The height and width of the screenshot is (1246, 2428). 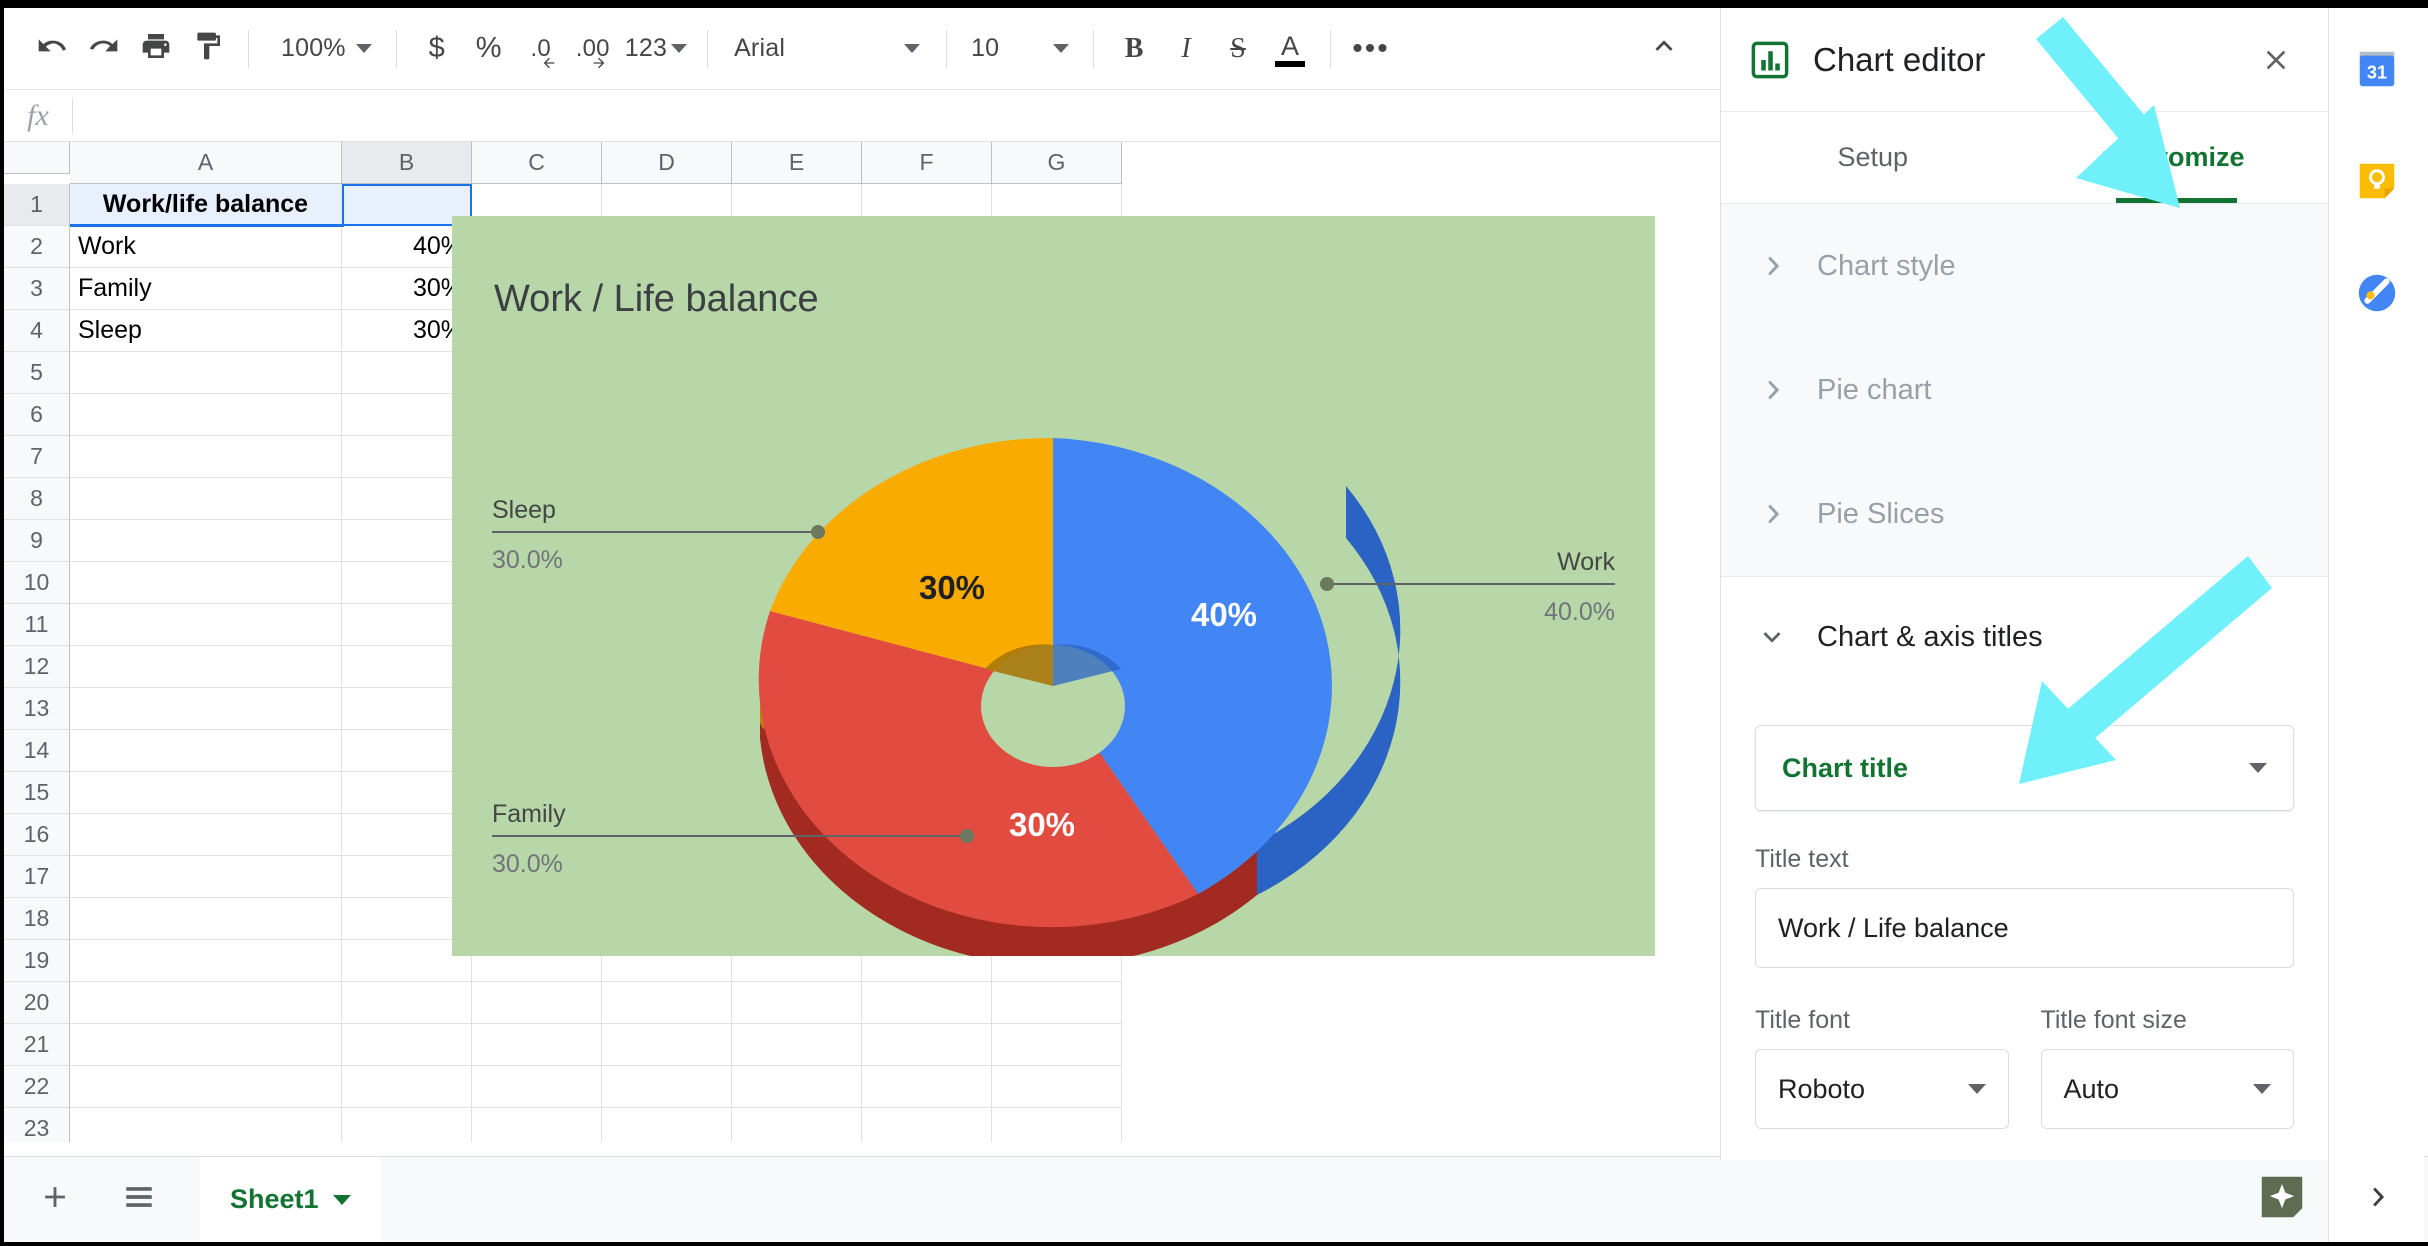 What do you see at coordinates (206, 1045) in the screenshot?
I see `cell-A21` at bounding box center [206, 1045].